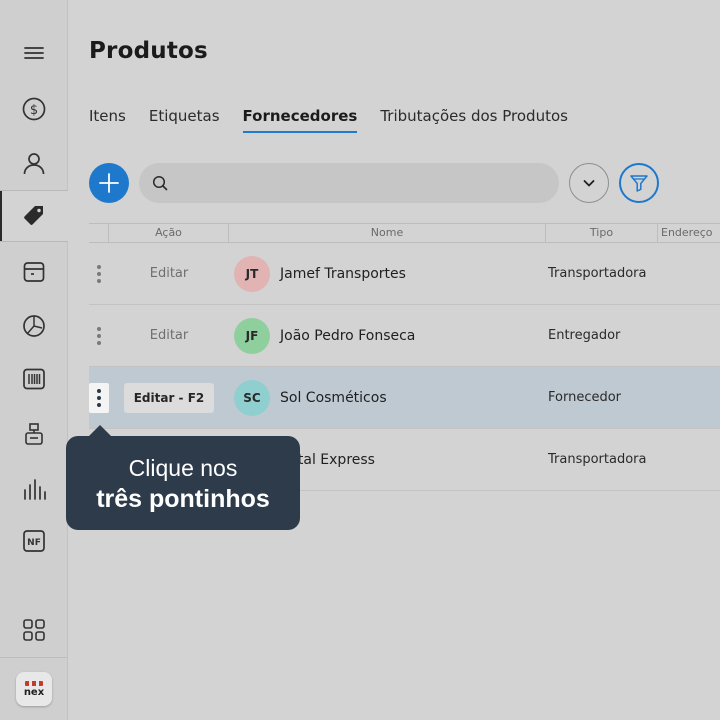 This screenshot has height=720, width=720. I want to click on tooltip-line-2: três pontinhos, so click(183, 499).